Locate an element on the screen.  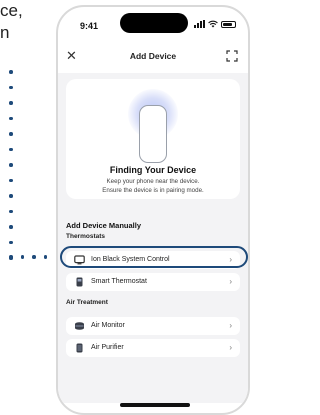
dynamic-island is located at coordinates (154, 23).